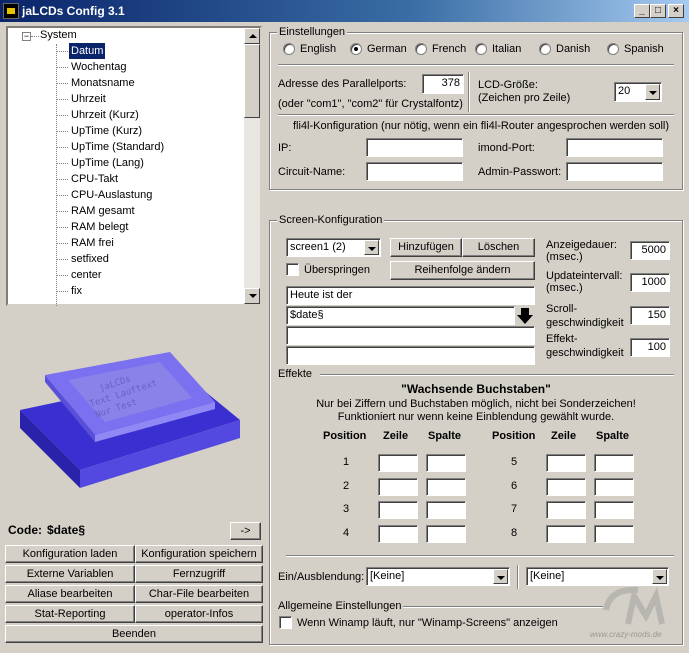 The width and height of the screenshot is (689, 653). Describe the element at coordinates (26, 36) in the screenshot. I see `tree-collapse-icon: −` at that location.